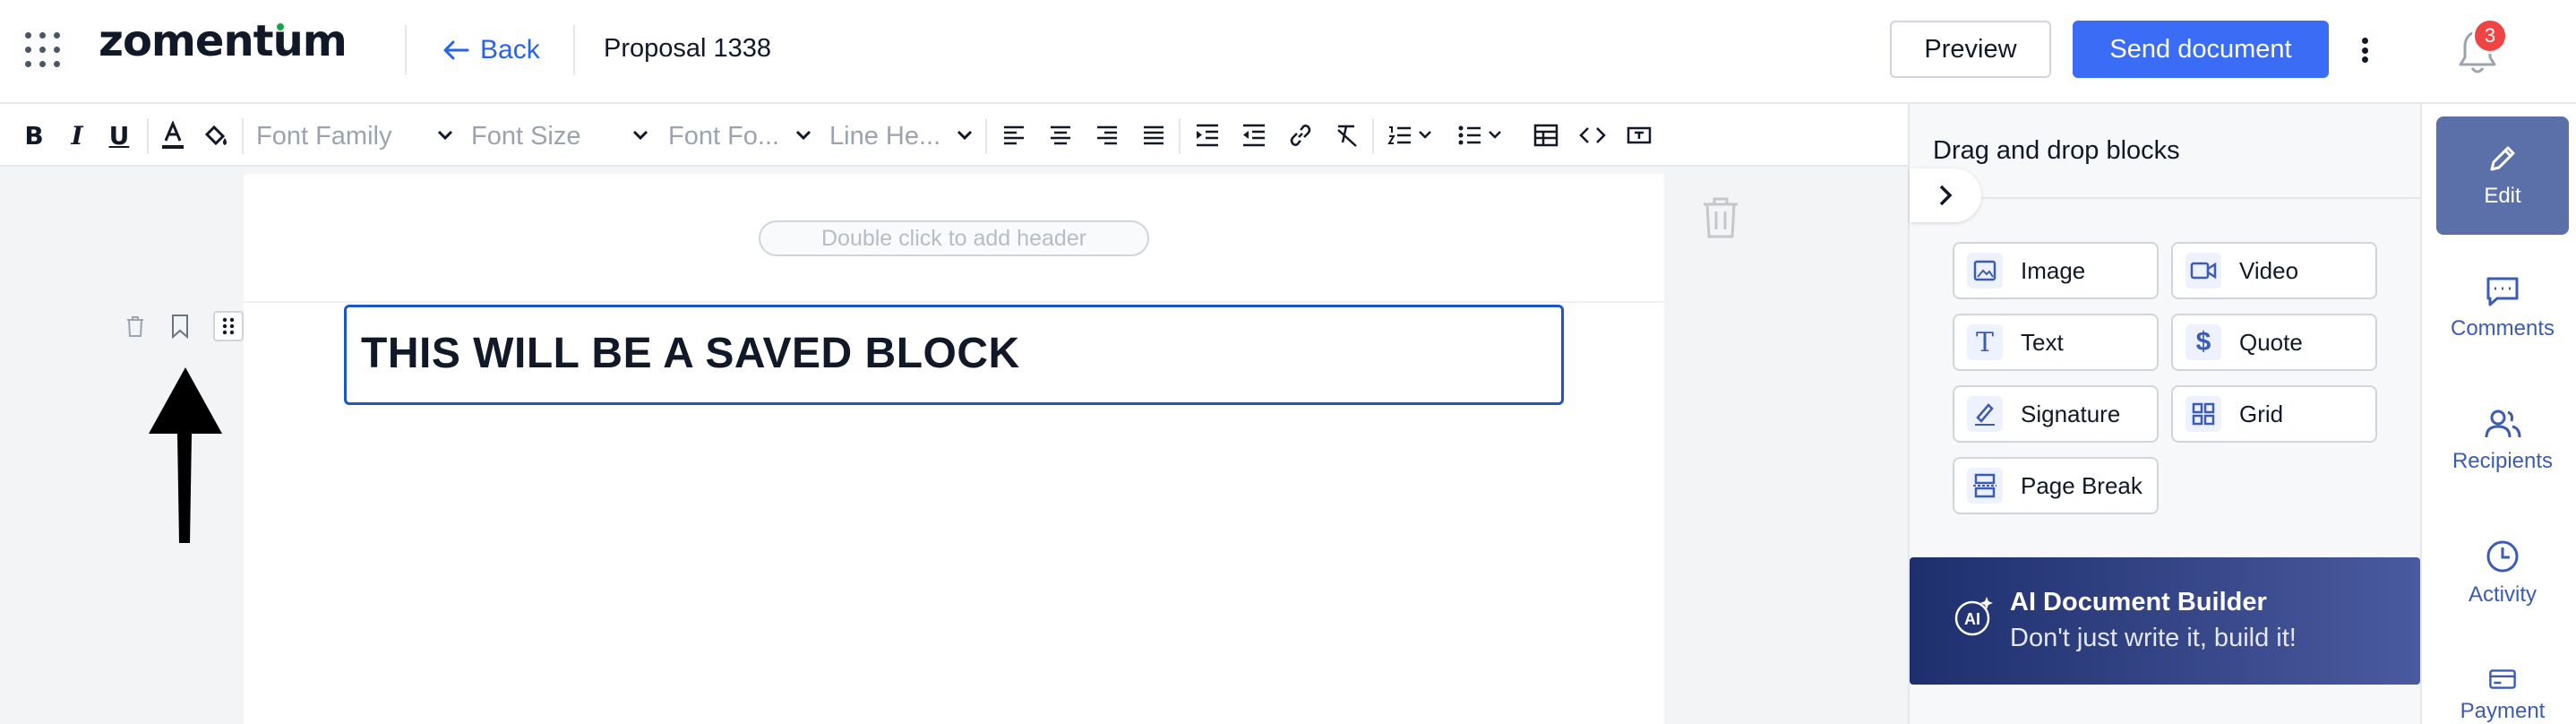  I want to click on rail-item-payment: Payment, so click(2502, 683).